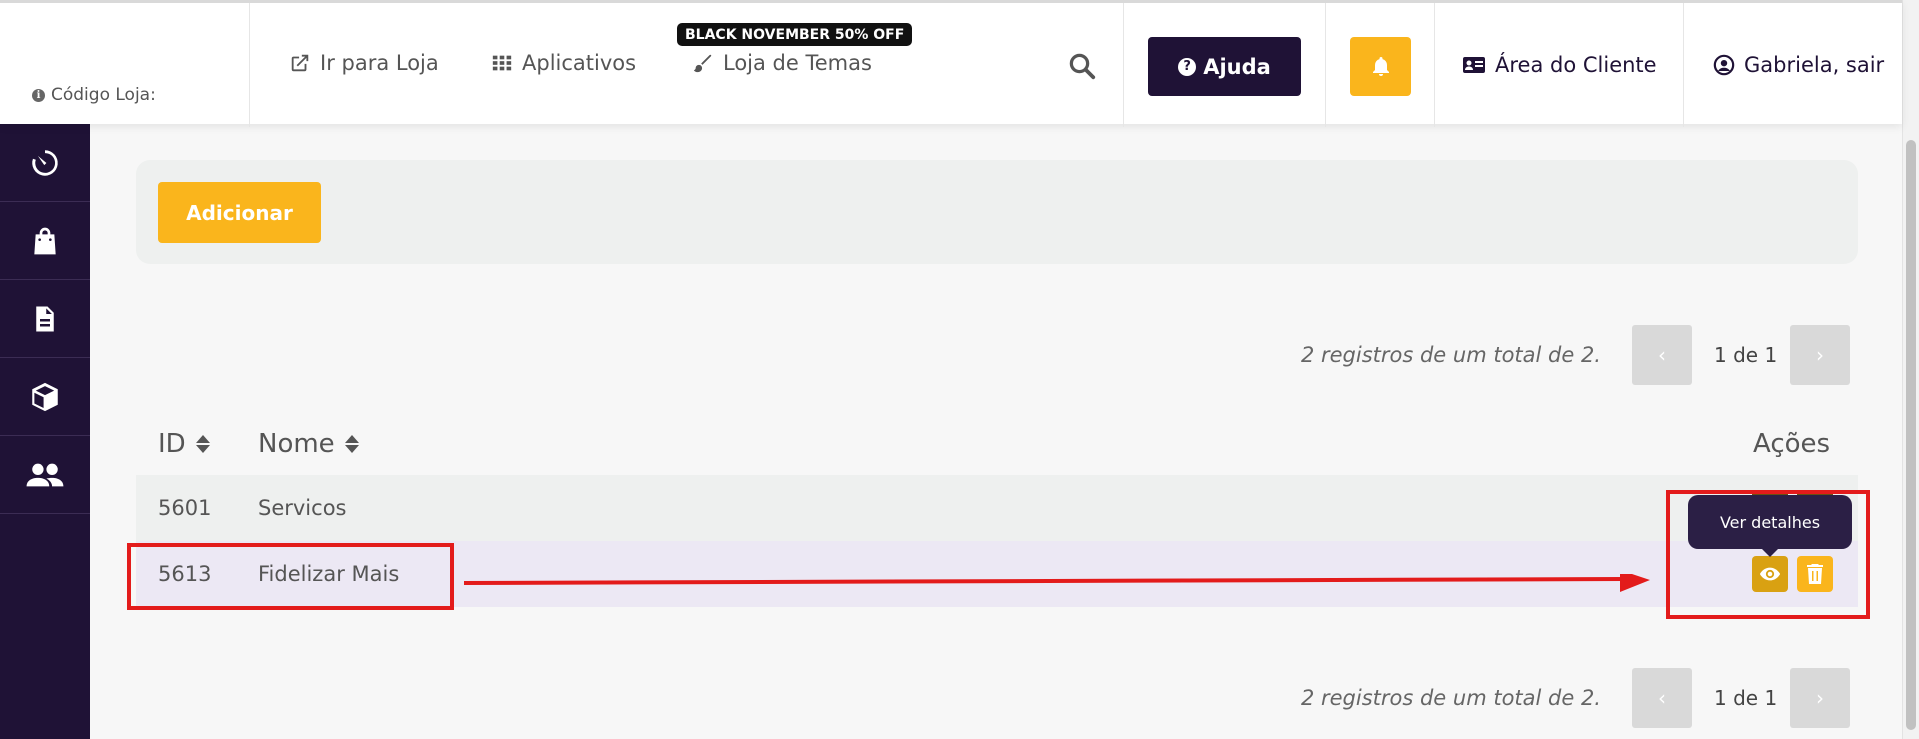 The image size is (1919, 739). I want to click on column-header-actions: Ações, so click(1791, 444).